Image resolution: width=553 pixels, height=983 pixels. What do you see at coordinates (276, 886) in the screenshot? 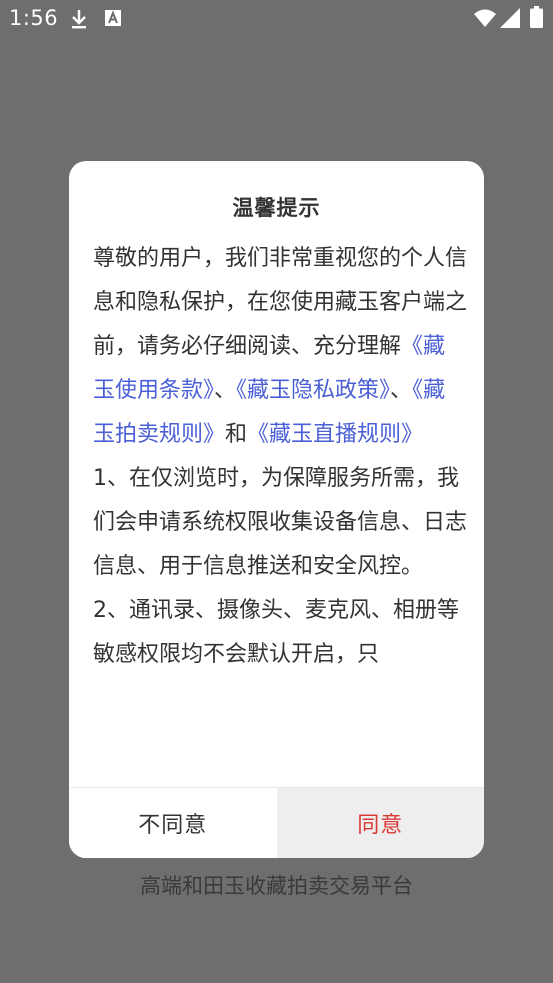
I see `background-tagline: 高端和田玉收藏拍卖交易平台` at bounding box center [276, 886].